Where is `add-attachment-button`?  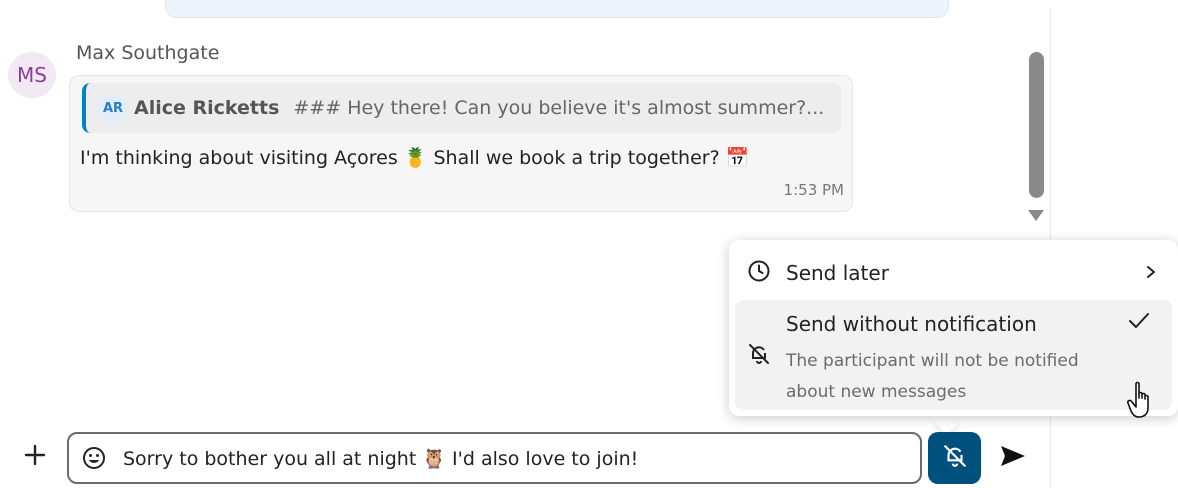
add-attachment-button is located at coordinates (35, 457).